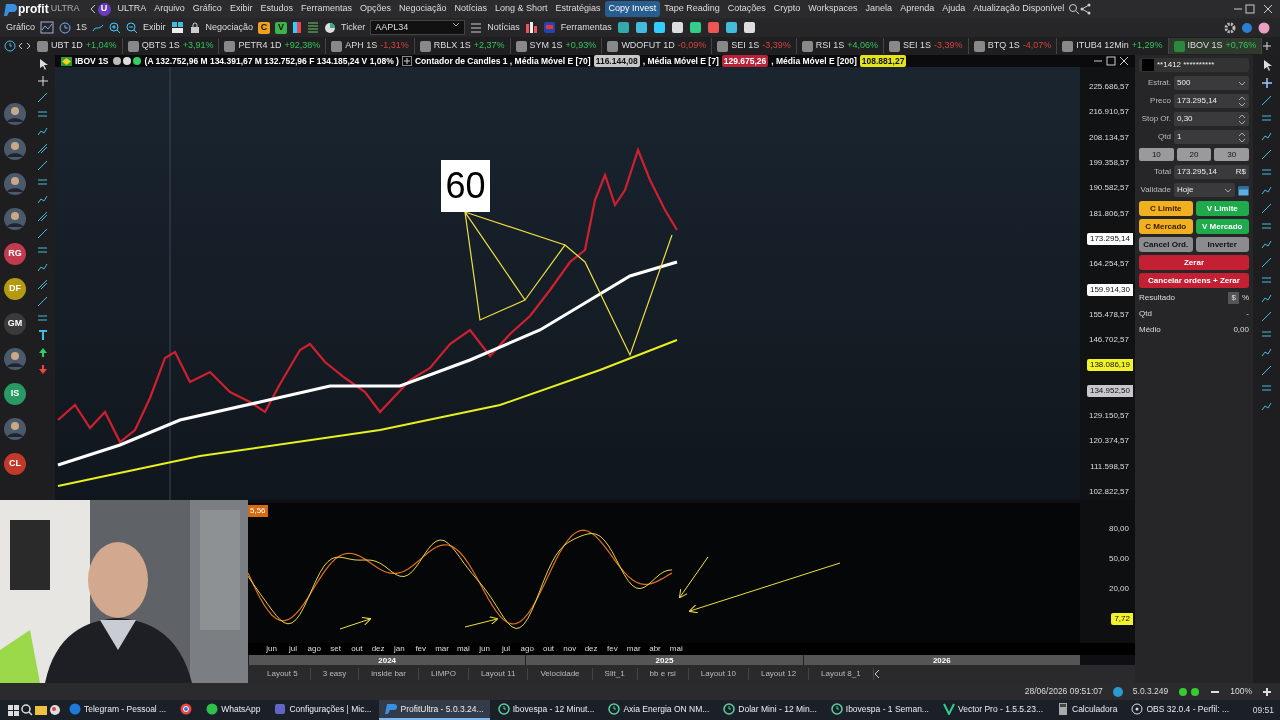 The height and width of the screenshot is (720, 1280). Describe the element at coordinates (15, 464) in the screenshot. I see `avatar: CL` at that location.